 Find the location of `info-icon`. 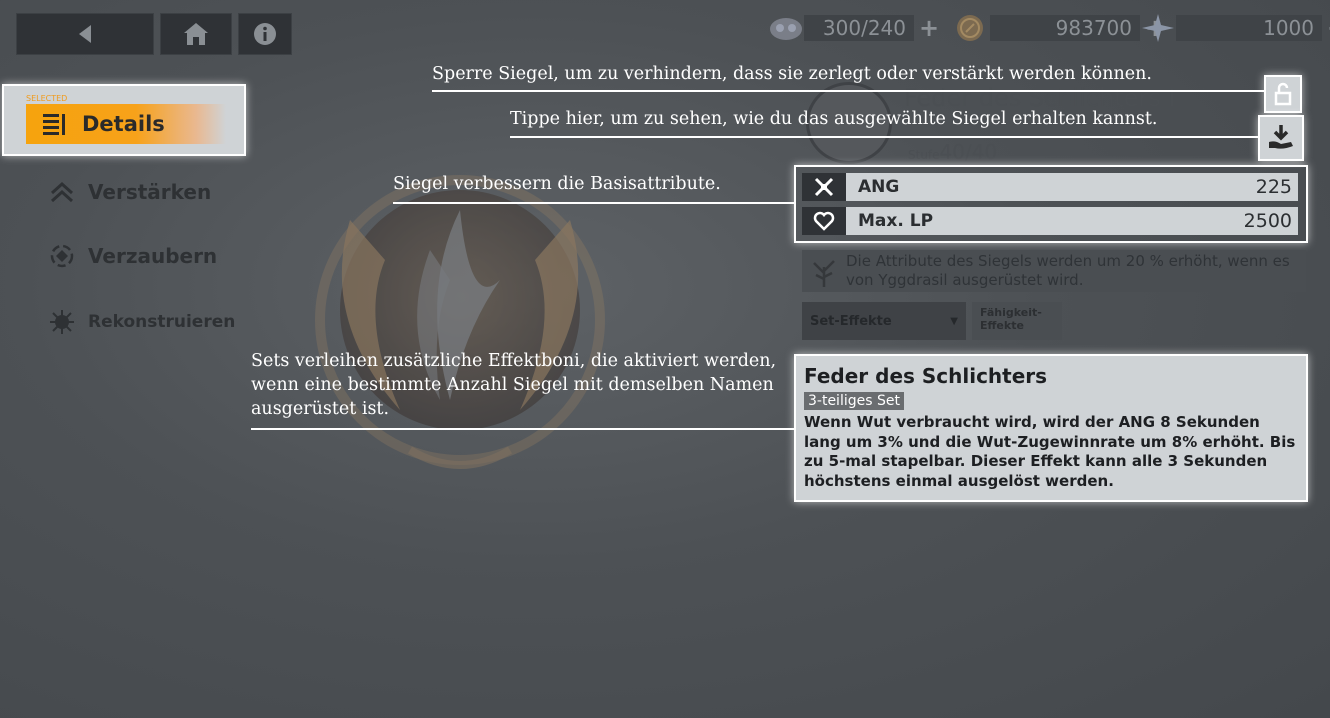

info-icon is located at coordinates (265, 34).